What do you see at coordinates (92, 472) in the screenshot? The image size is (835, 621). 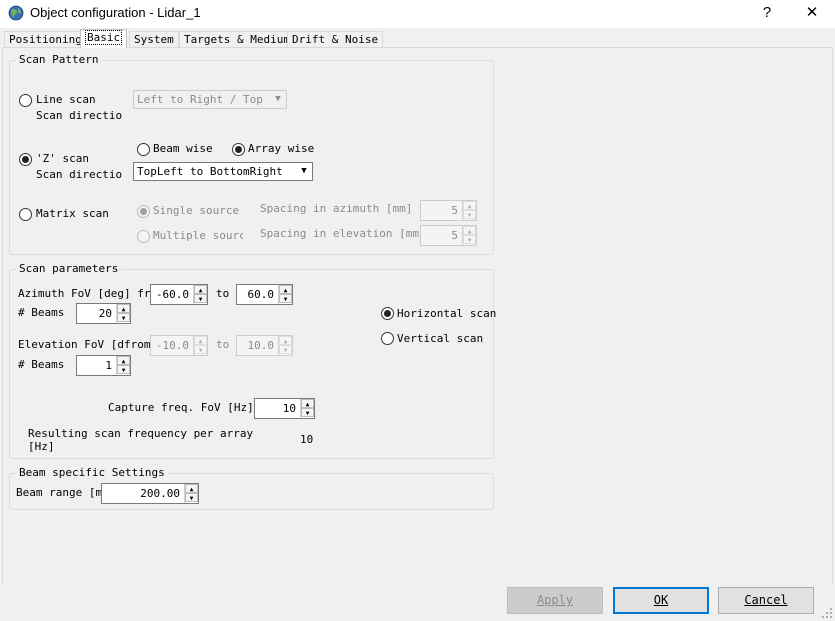 I see `beam-settings-title: Beam specific Settings` at bounding box center [92, 472].